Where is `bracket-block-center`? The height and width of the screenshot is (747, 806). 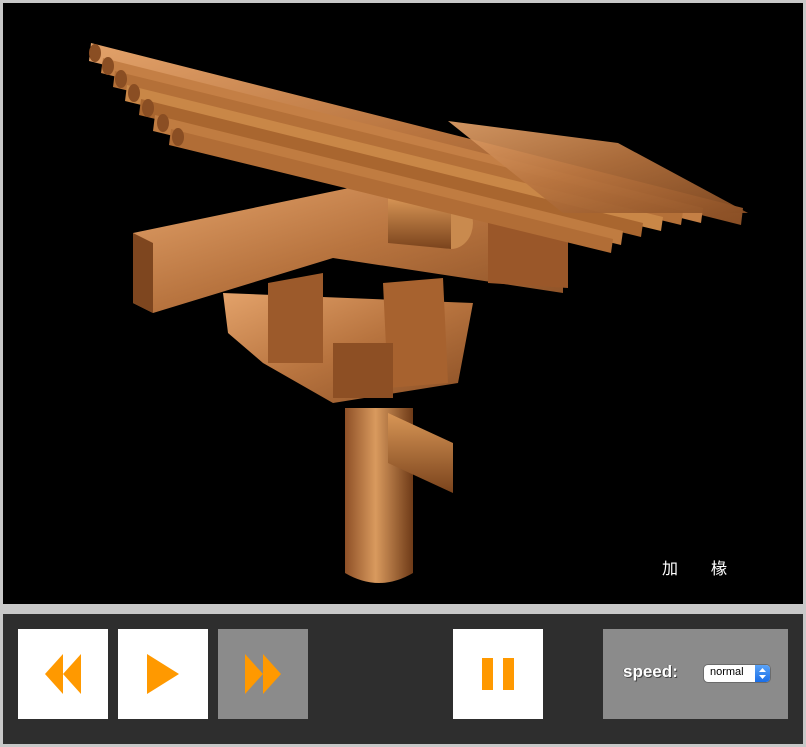 bracket-block-center is located at coordinates (363, 370).